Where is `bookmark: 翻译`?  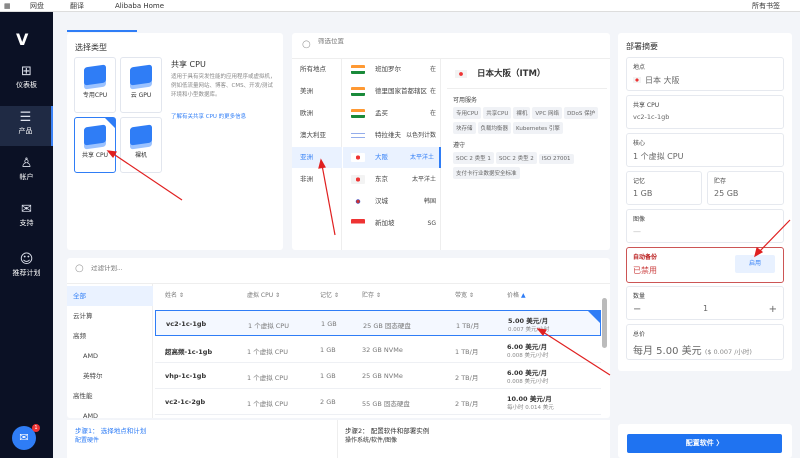 bookmark: 翻译 is located at coordinates (77, 6).